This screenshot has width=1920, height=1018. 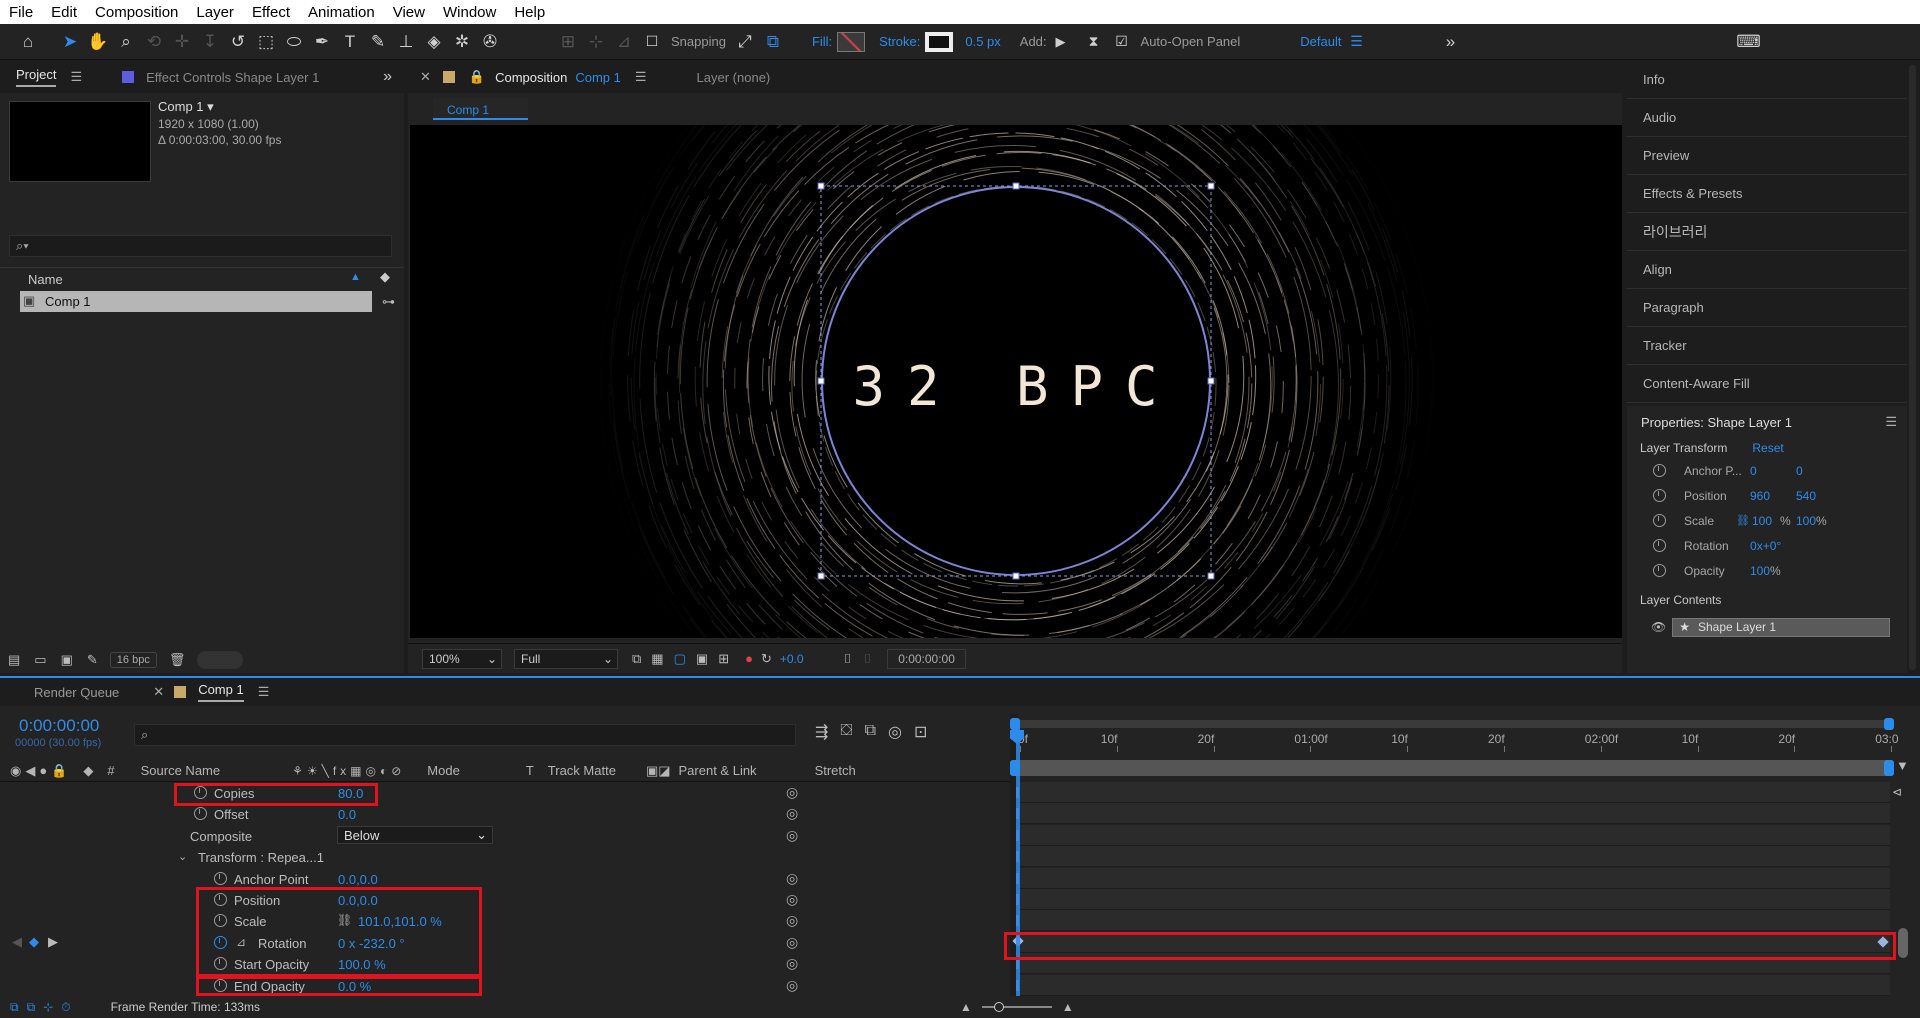 What do you see at coordinates (1767, 384) in the screenshot?
I see `panel-content-aware-fill: Content-Aware Fill` at bounding box center [1767, 384].